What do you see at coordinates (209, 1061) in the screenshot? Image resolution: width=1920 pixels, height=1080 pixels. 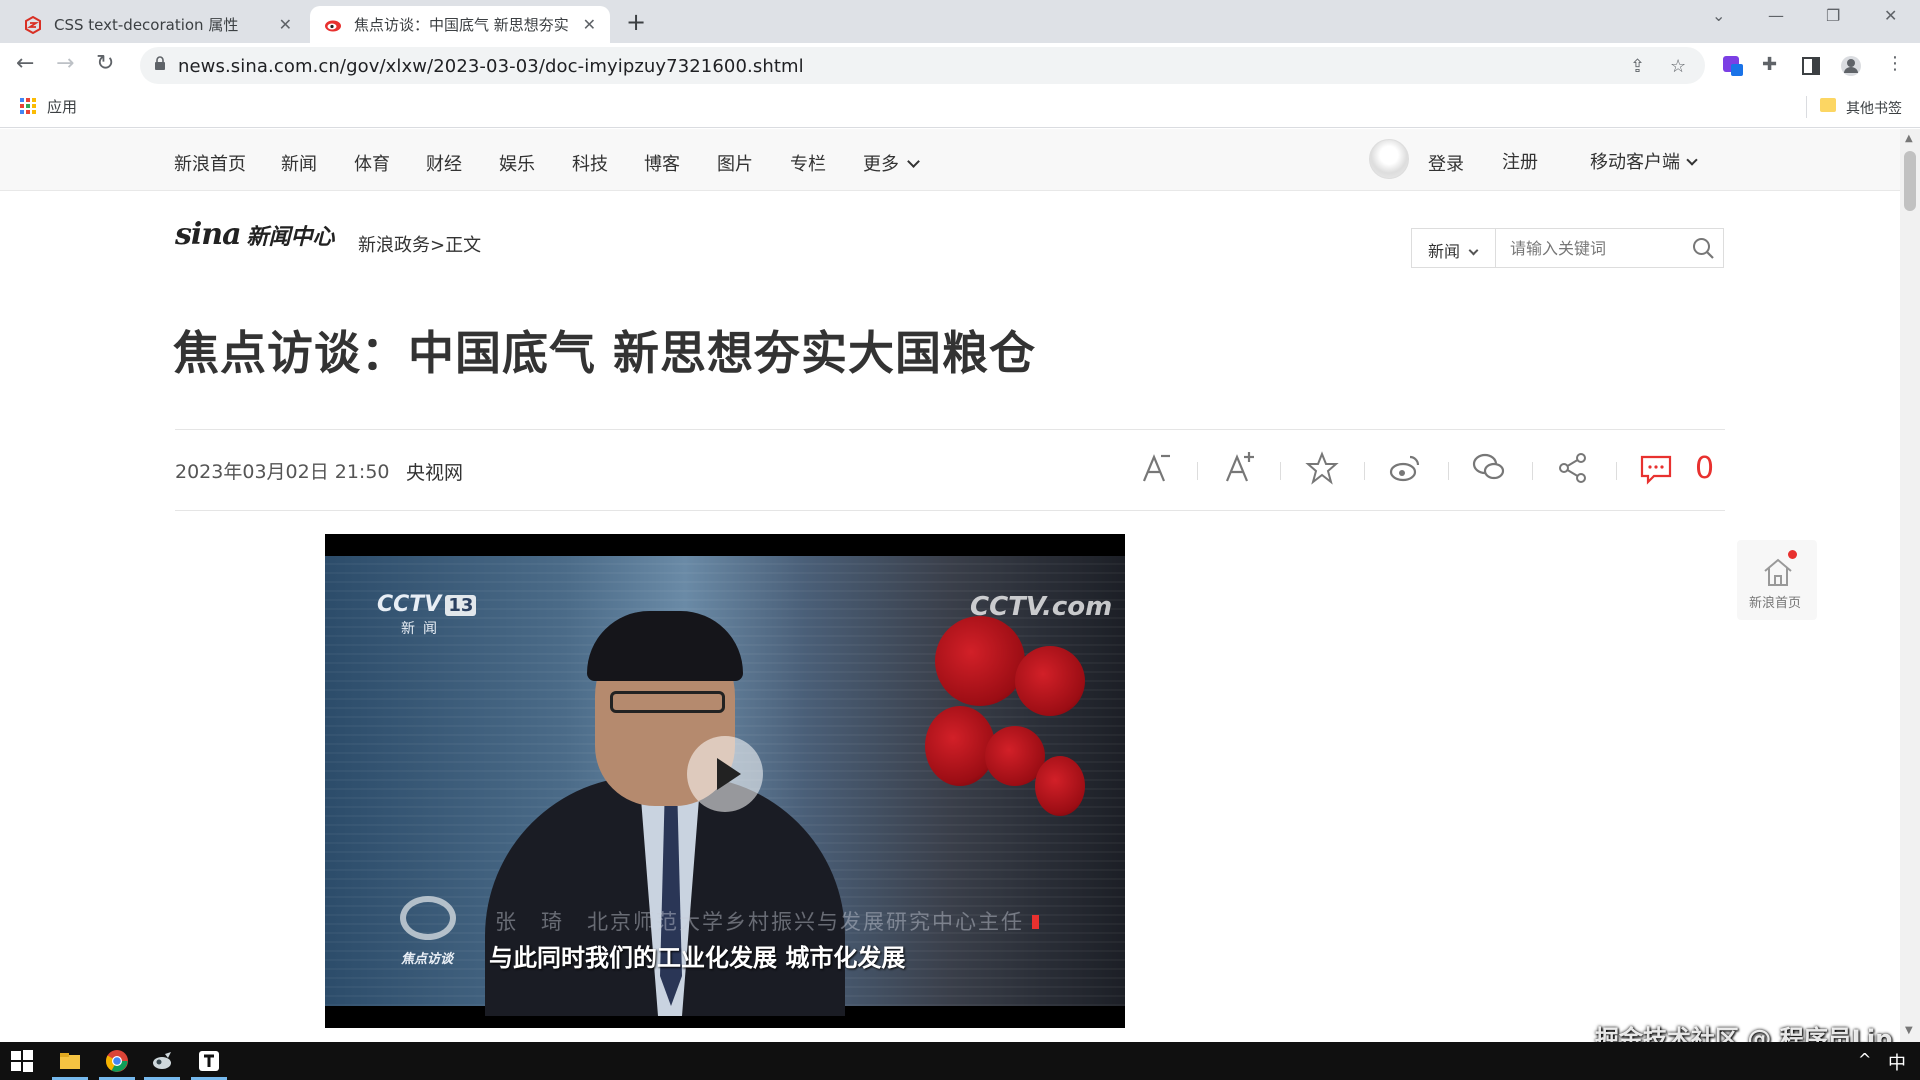 I see `typora-icon` at bounding box center [209, 1061].